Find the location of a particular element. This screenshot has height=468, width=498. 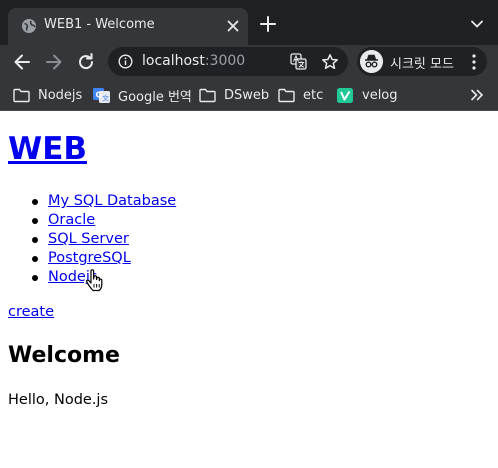

bookmarks-bar: Nodejs G 文 Google 번역 DSweb etc velog is located at coordinates (249, 95).